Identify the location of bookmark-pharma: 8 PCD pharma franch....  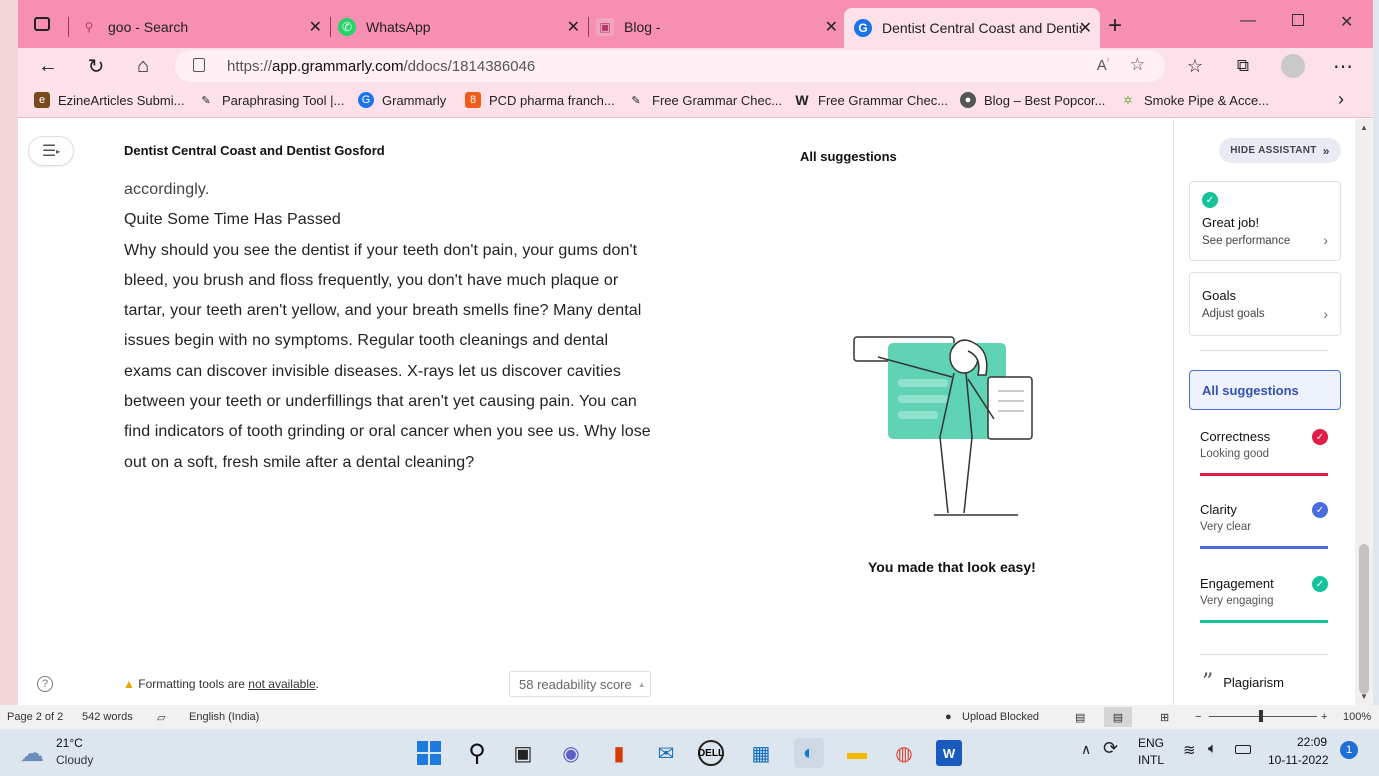
(540, 100).